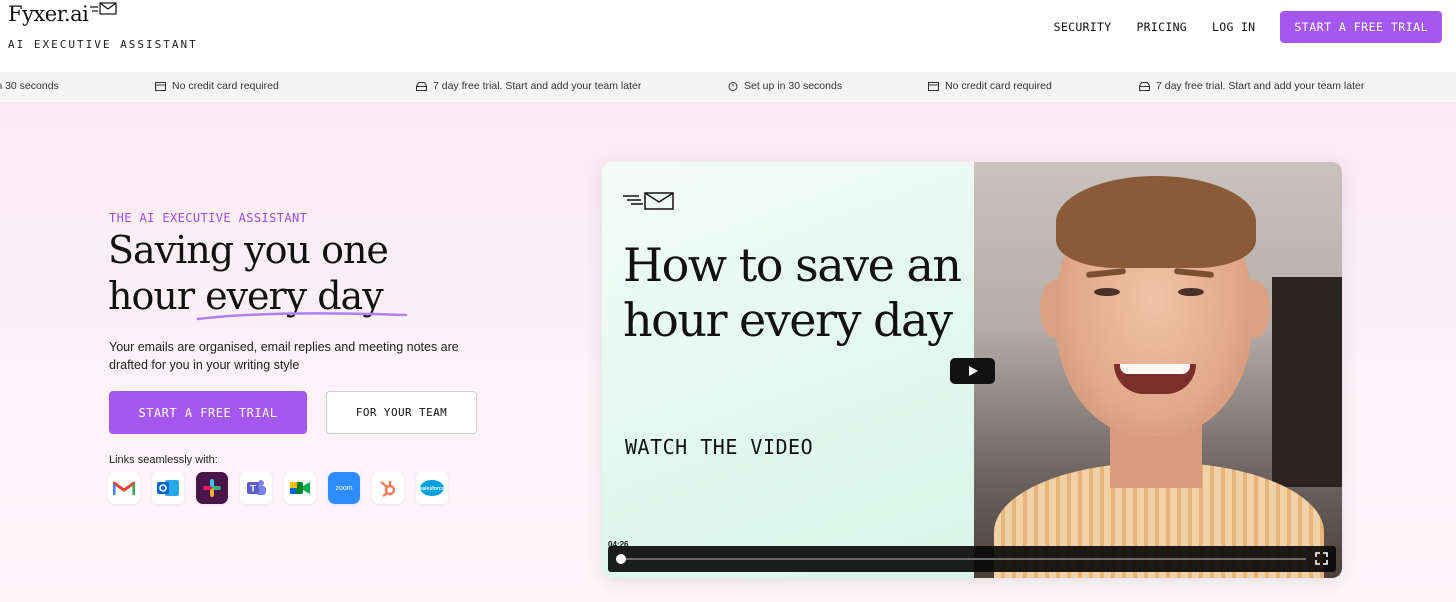 The width and height of the screenshot is (1456, 602). I want to click on video-controls, so click(972, 559).